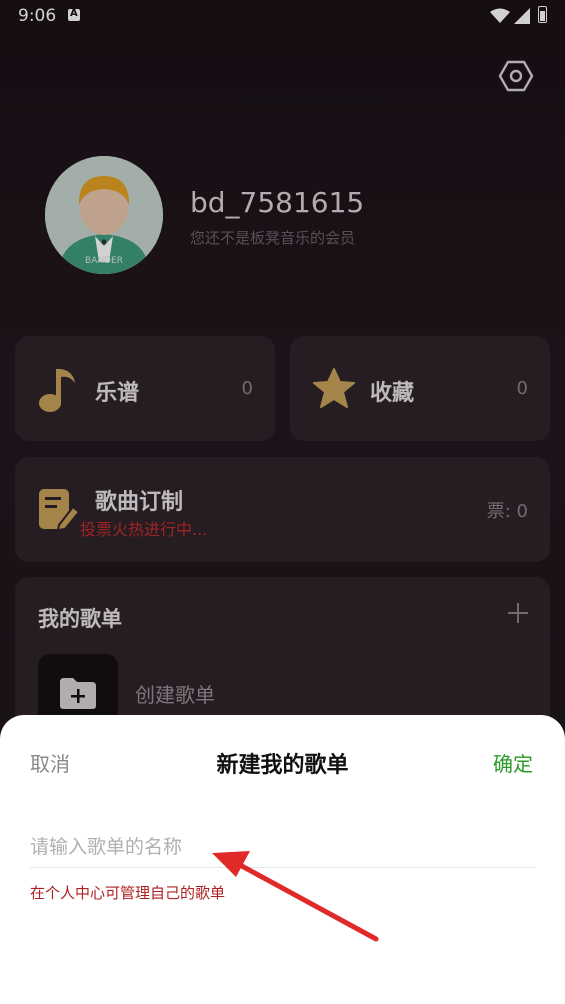 The image size is (565, 1004). Describe the element at coordinates (128, 893) in the screenshot. I see `manage-hint: 在个人中心可管理自己的歌单` at that location.